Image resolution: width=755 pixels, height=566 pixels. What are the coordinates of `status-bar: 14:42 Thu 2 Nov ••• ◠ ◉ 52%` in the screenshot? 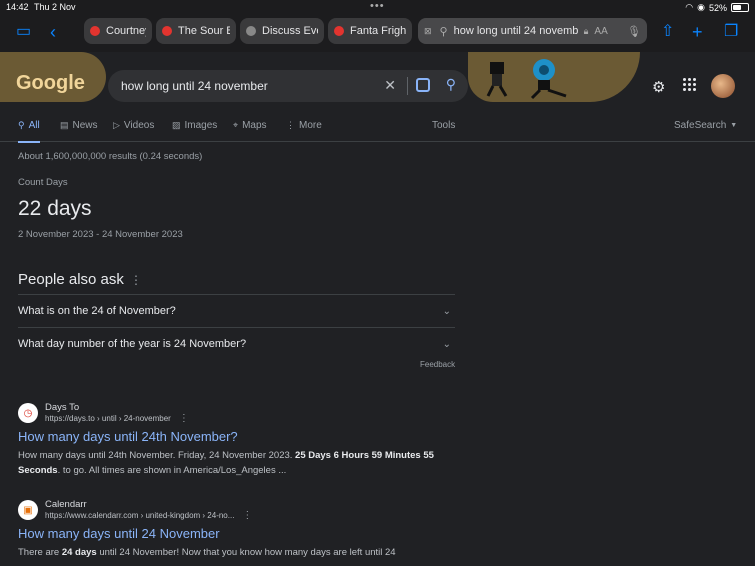 It's located at (377, 7).